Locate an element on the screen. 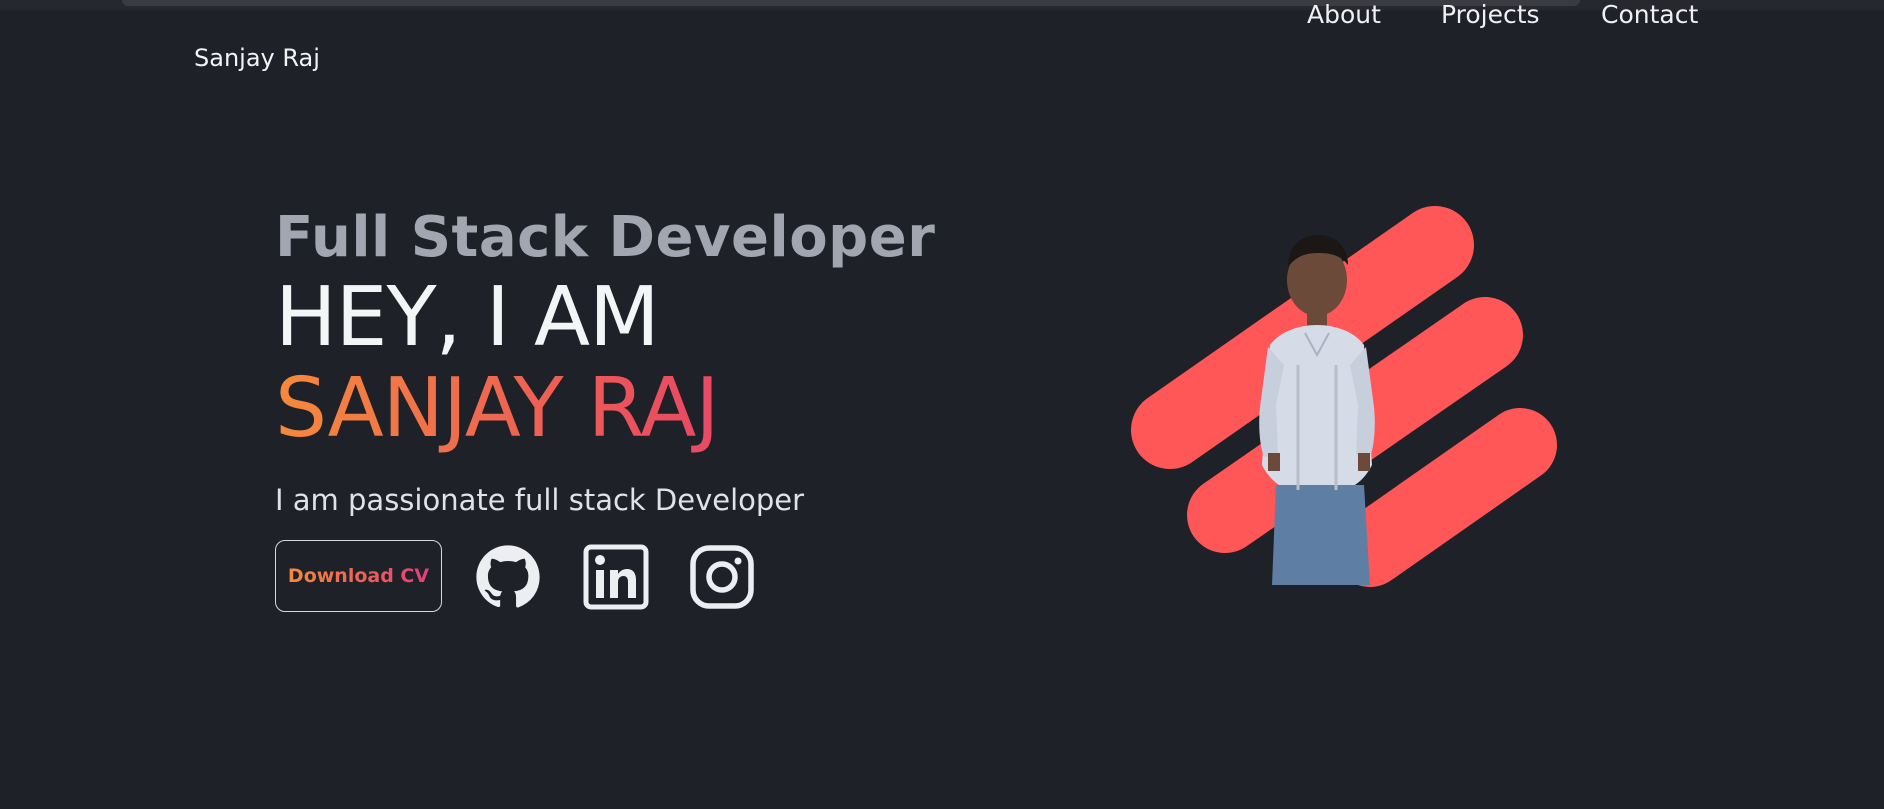 Image resolution: width=1884 pixels, height=809 pixels. nav-link-contact: Contact is located at coordinates (1649, 14).